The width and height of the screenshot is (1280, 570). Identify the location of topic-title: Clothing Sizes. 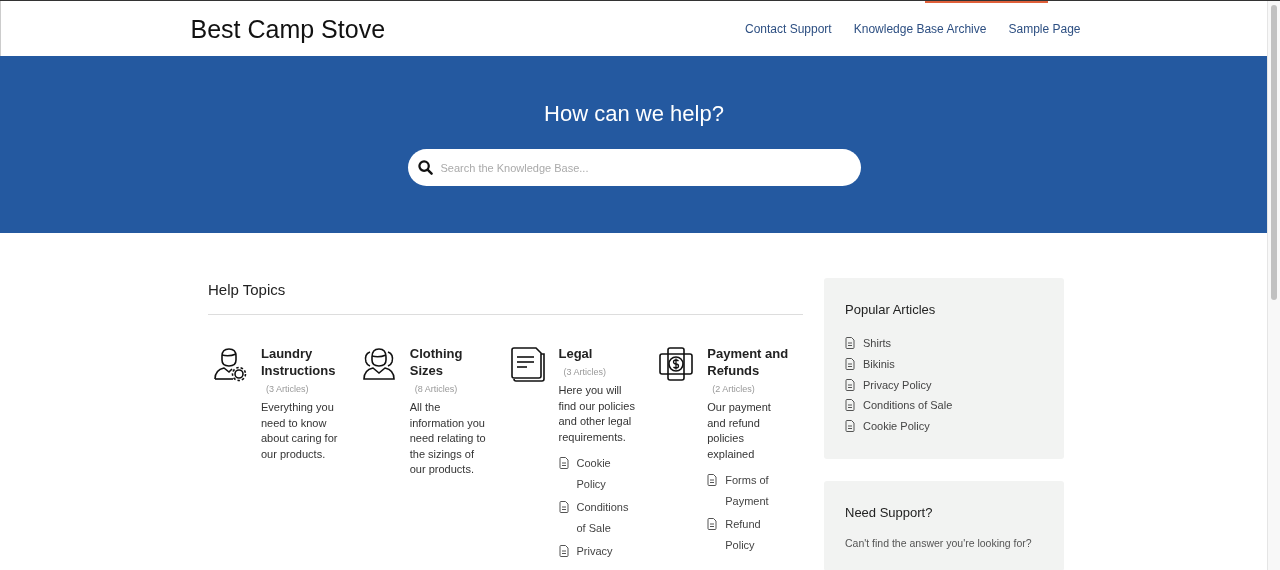
(450, 362).